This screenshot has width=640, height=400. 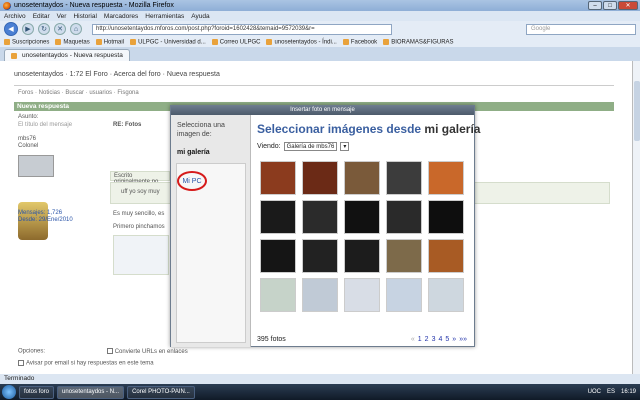 What do you see at coordinates (139, 227) in the screenshot?
I see `post-text-2: Primero pinchamos` at bounding box center [139, 227].